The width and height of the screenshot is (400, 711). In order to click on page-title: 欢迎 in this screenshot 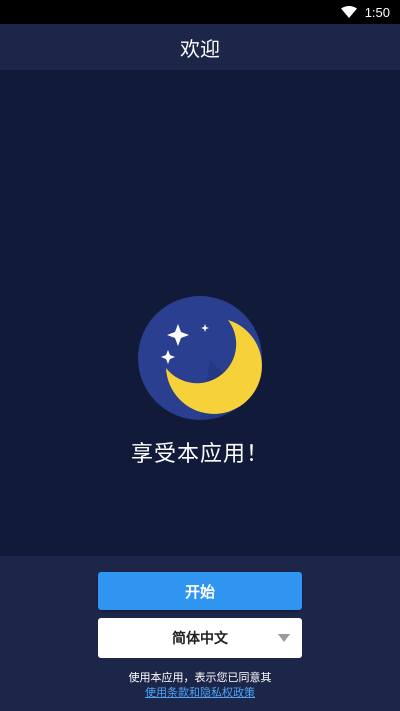, I will do `click(200, 48)`.